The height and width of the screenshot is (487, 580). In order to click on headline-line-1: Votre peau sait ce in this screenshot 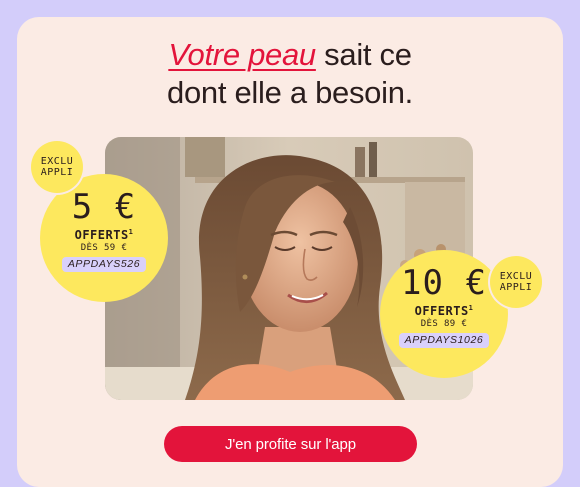, I will do `click(290, 55)`.